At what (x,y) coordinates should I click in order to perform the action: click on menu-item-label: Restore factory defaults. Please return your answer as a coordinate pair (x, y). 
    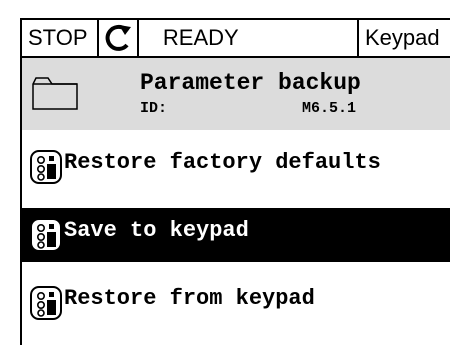
    Looking at the image, I should click on (222, 162).